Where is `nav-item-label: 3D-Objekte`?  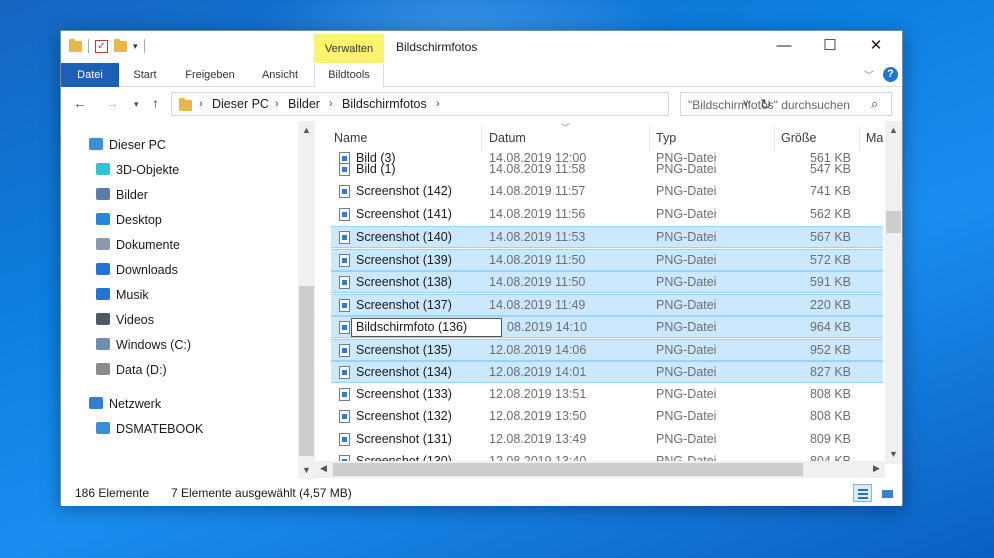
nav-item-label: 3D-Objekte is located at coordinates (148, 170).